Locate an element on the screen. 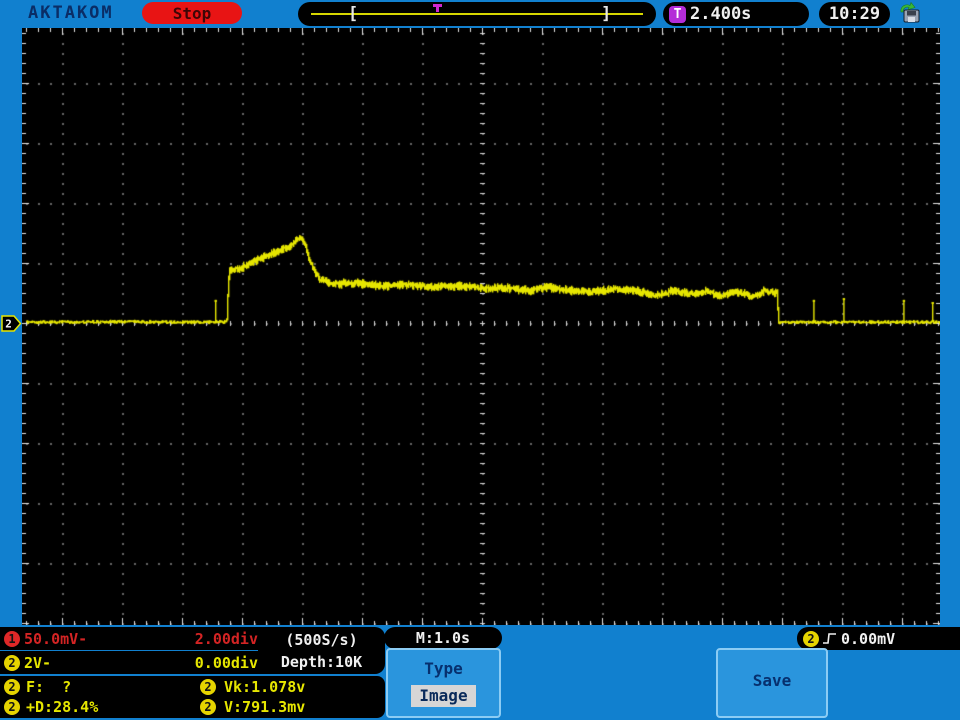 This screenshot has height=720, width=960. save-button-label: Save is located at coordinates (772, 680).